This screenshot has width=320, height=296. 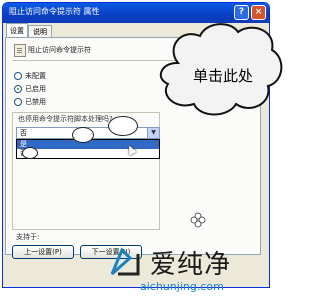 I want to click on site-watermark: 爱纯净 aichunjing.com, so click(x=195, y=269).